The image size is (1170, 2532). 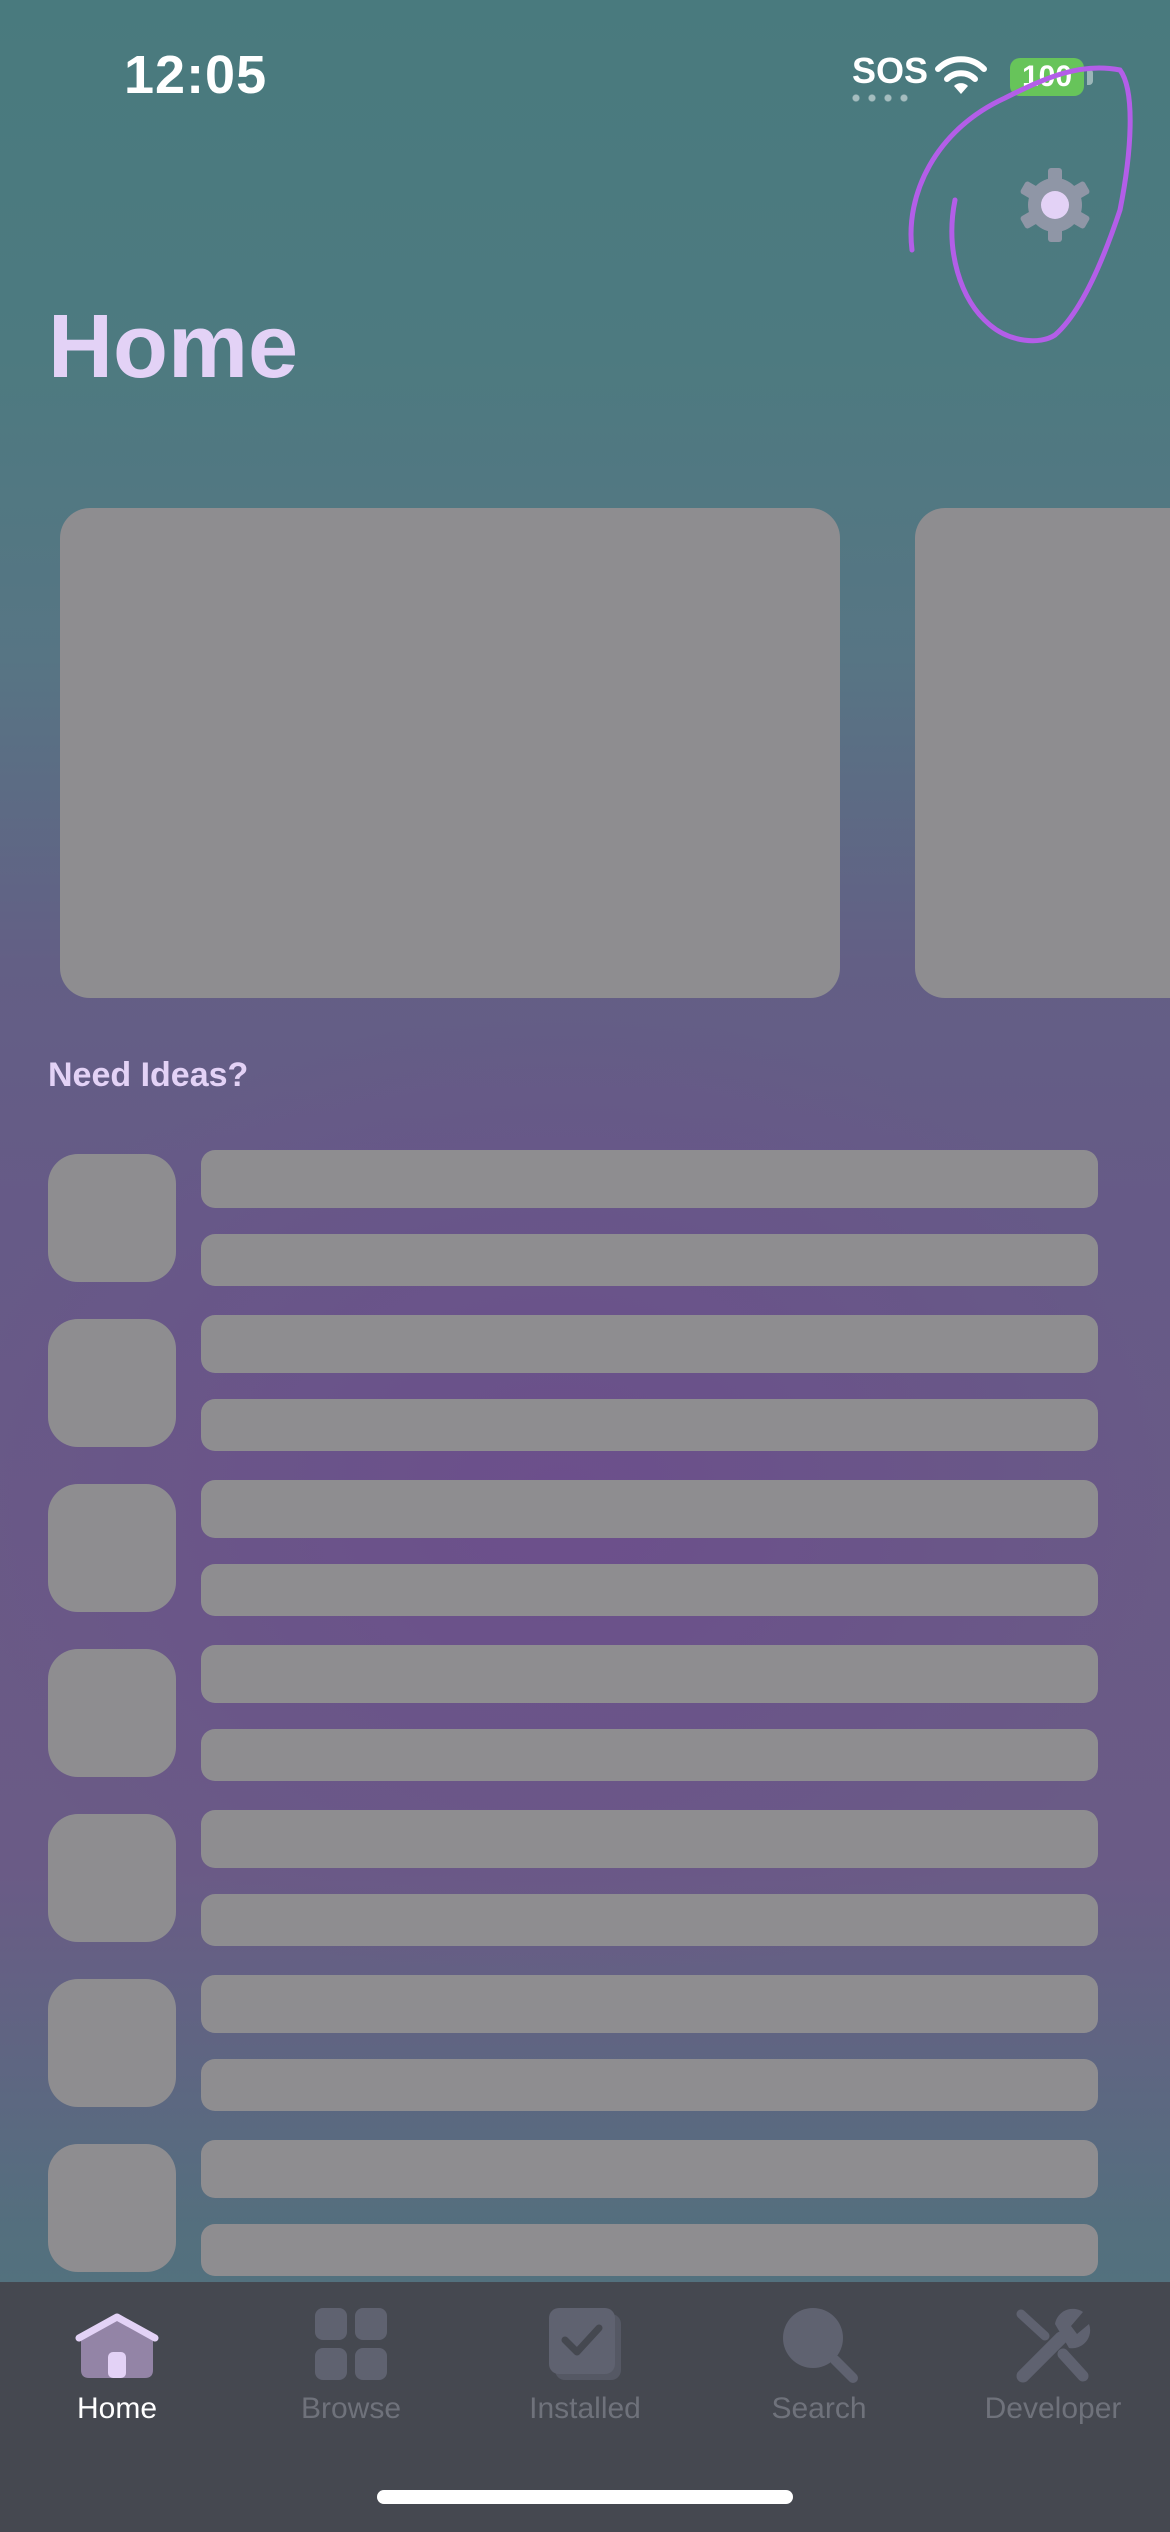 I want to click on tab-developer: Developer, so click(x=1053, y=2362).